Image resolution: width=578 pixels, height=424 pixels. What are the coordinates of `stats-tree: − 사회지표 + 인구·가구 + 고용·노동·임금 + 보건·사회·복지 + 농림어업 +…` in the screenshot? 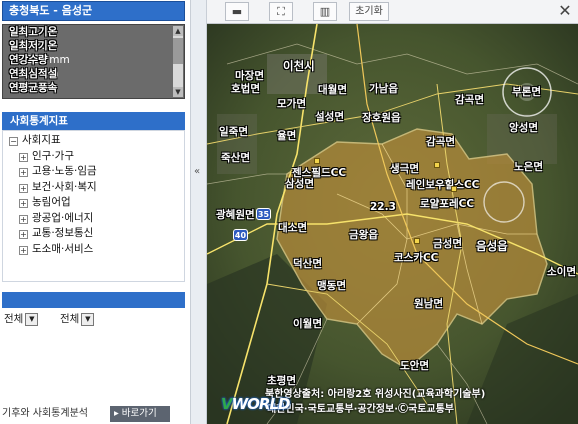 It's located at (93, 206).